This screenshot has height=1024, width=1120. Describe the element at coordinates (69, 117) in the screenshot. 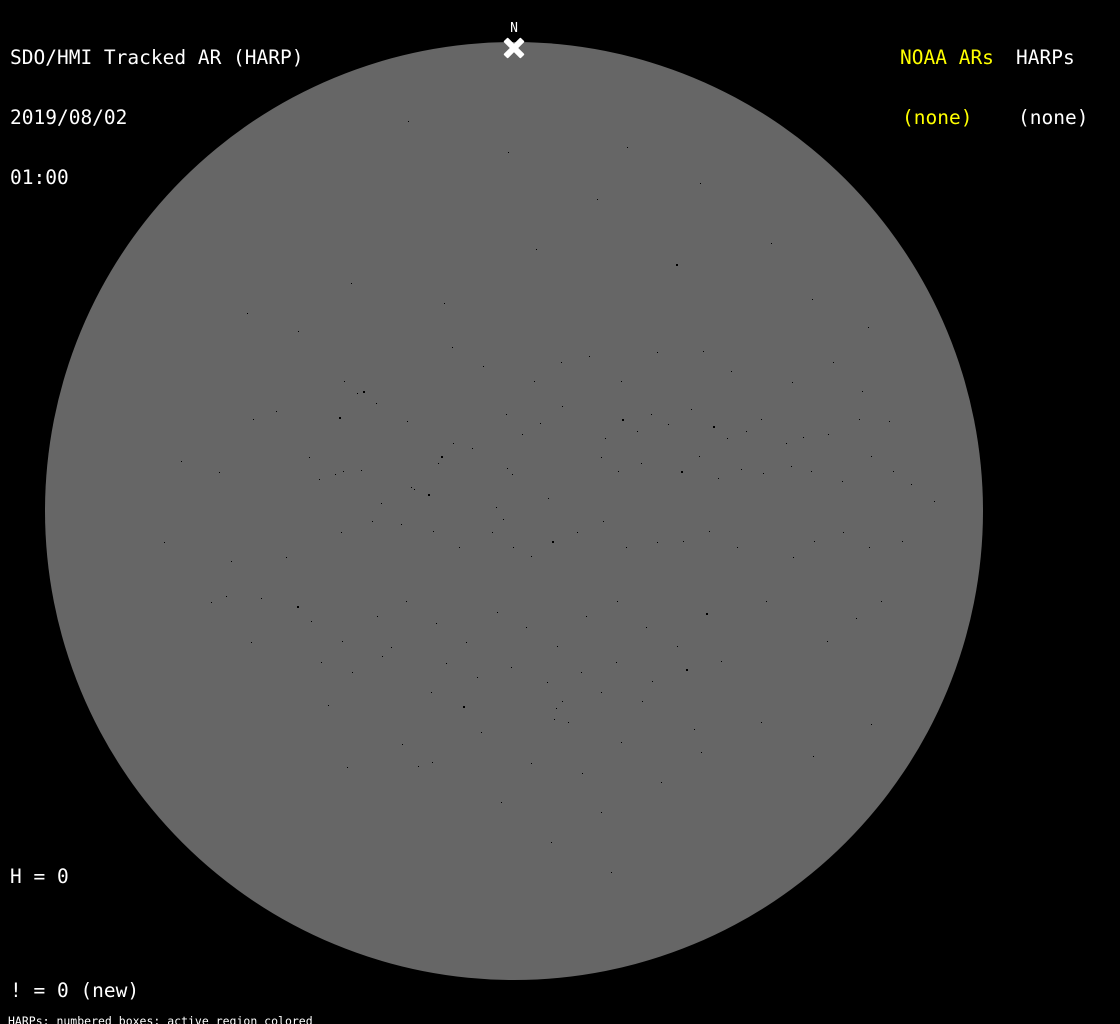

I see `observation-date: 2019/08/02` at that location.